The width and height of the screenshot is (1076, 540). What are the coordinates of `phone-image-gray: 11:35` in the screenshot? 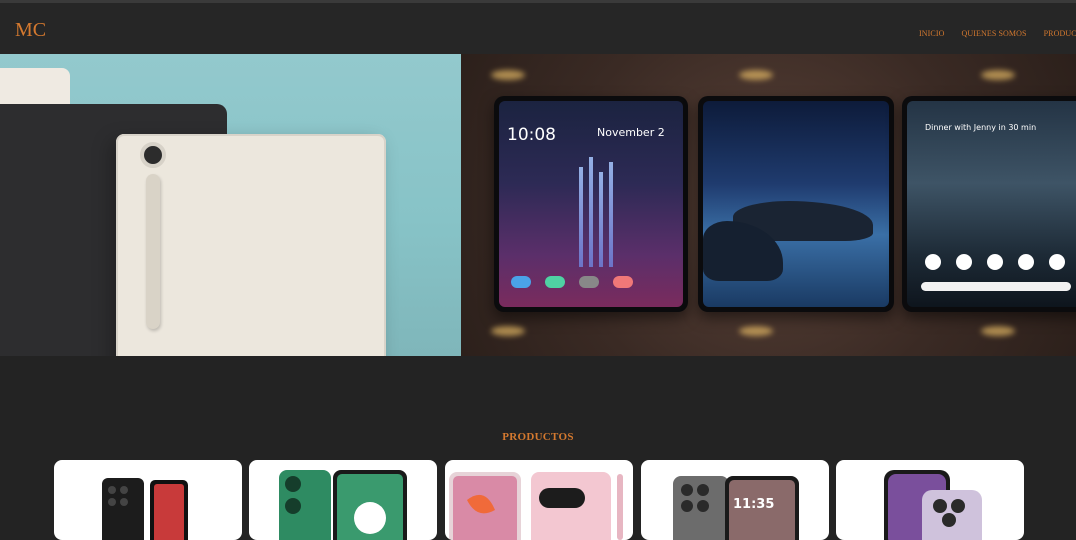 It's located at (736, 508).